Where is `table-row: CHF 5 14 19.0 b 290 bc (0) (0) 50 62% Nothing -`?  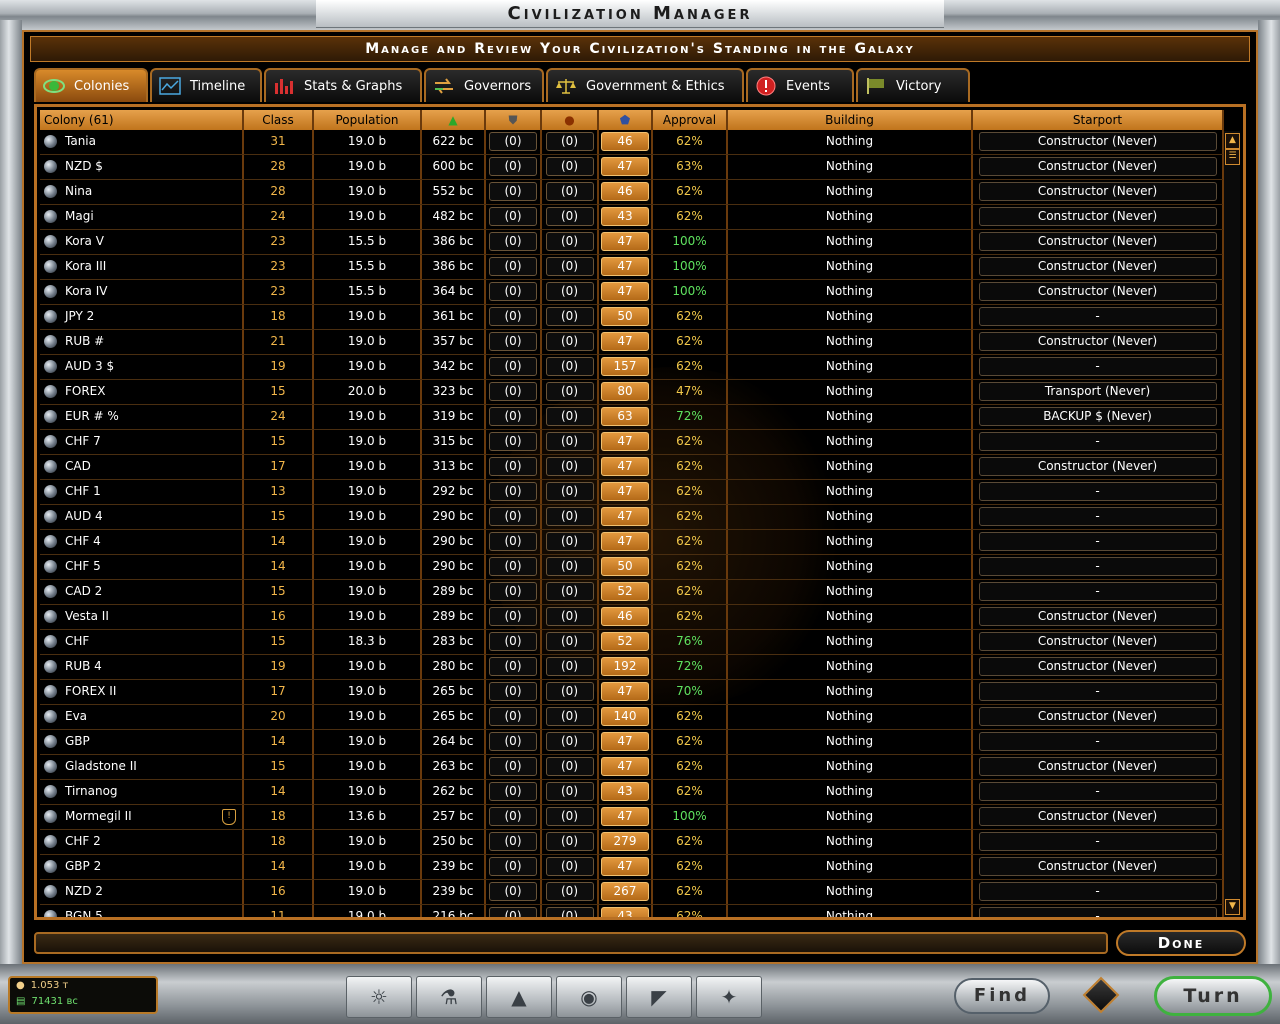 table-row: CHF 5 14 19.0 b 290 bc (0) (0) 50 62% Nothing - is located at coordinates (632, 567).